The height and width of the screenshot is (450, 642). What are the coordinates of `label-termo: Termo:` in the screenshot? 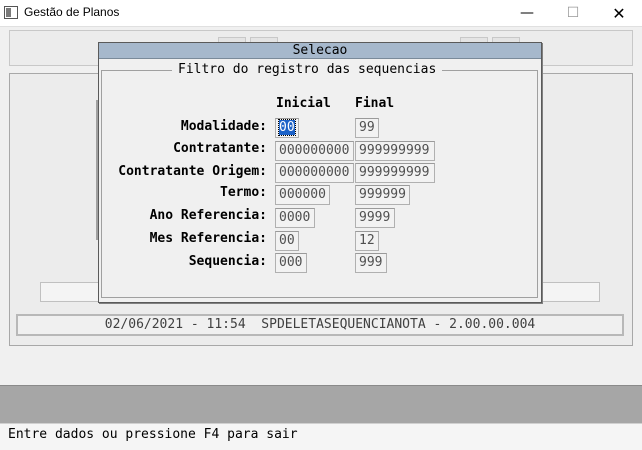 It's located at (243, 192).